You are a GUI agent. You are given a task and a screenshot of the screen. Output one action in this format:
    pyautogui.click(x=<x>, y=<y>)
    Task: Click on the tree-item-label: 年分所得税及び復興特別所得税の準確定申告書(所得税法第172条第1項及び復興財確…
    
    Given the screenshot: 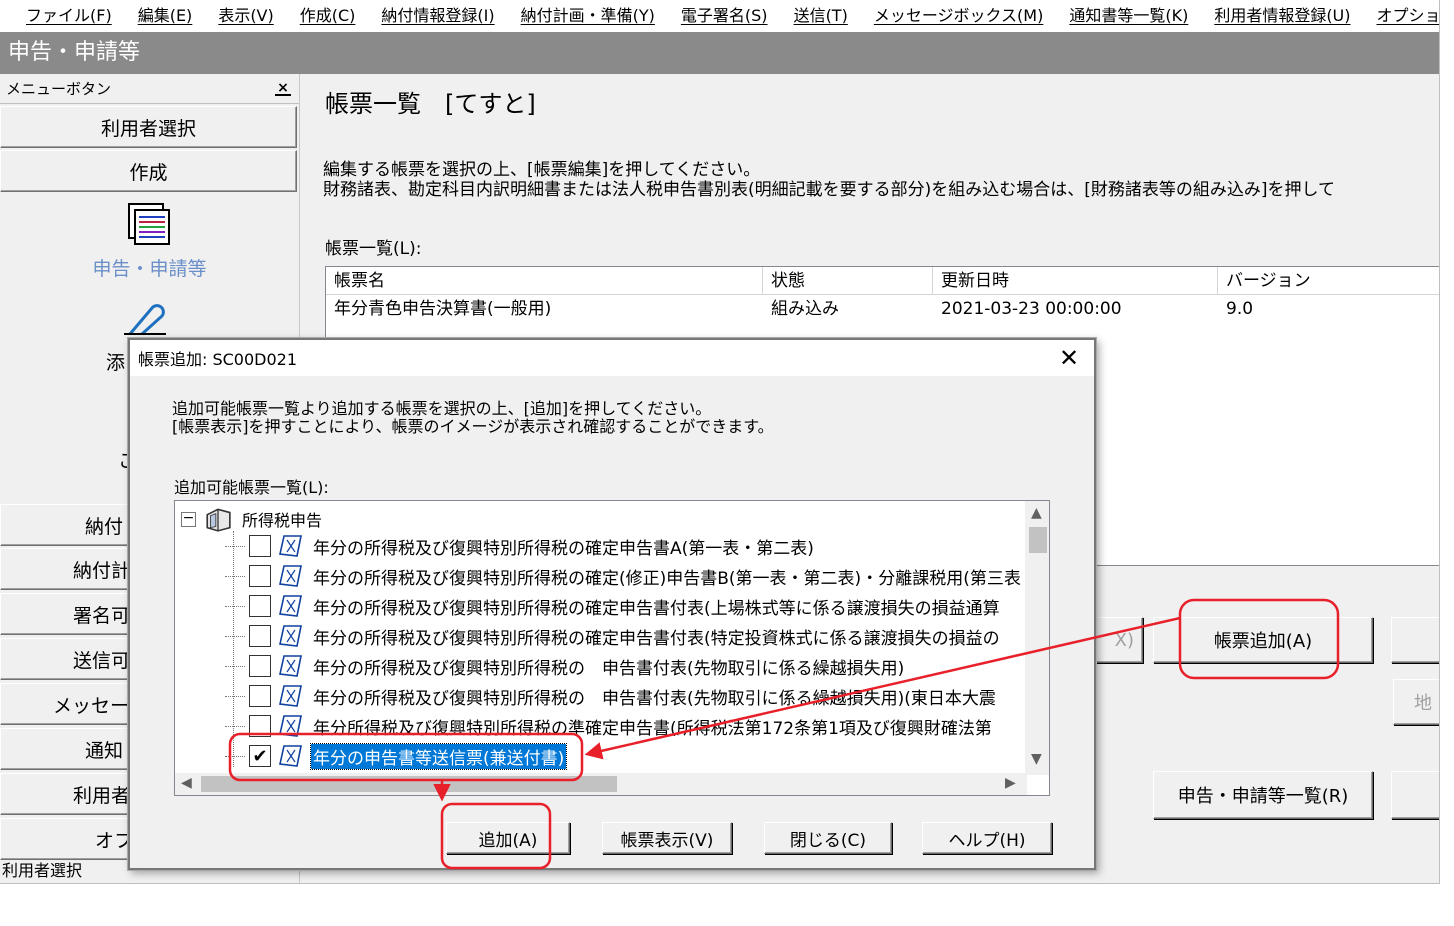 What is the action you would take?
    pyautogui.click(x=652, y=728)
    